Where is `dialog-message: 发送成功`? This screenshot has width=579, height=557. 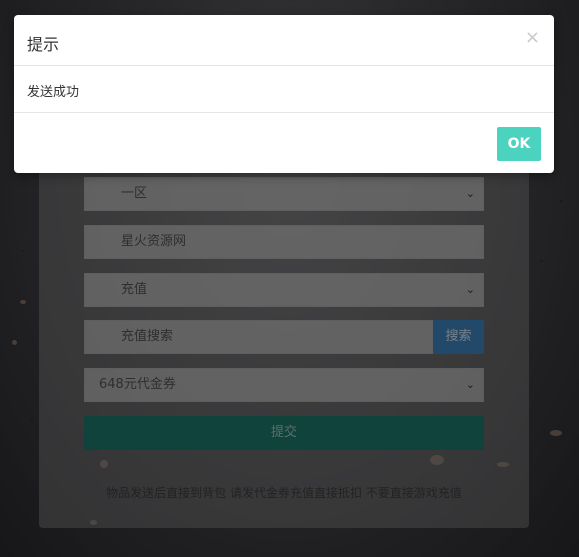 dialog-message: 发送成功 is located at coordinates (53, 92).